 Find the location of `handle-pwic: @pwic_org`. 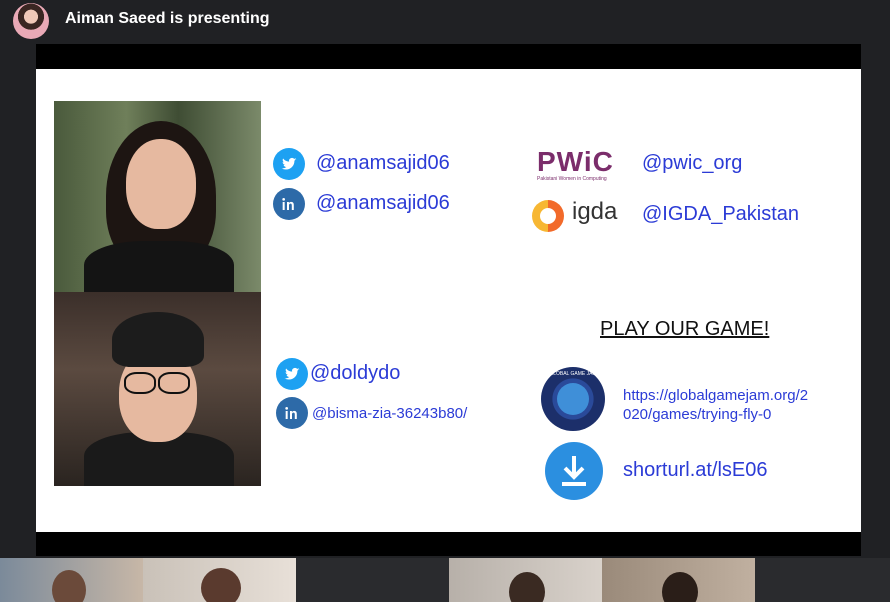

handle-pwic: @pwic_org is located at coordinates (692, 163).